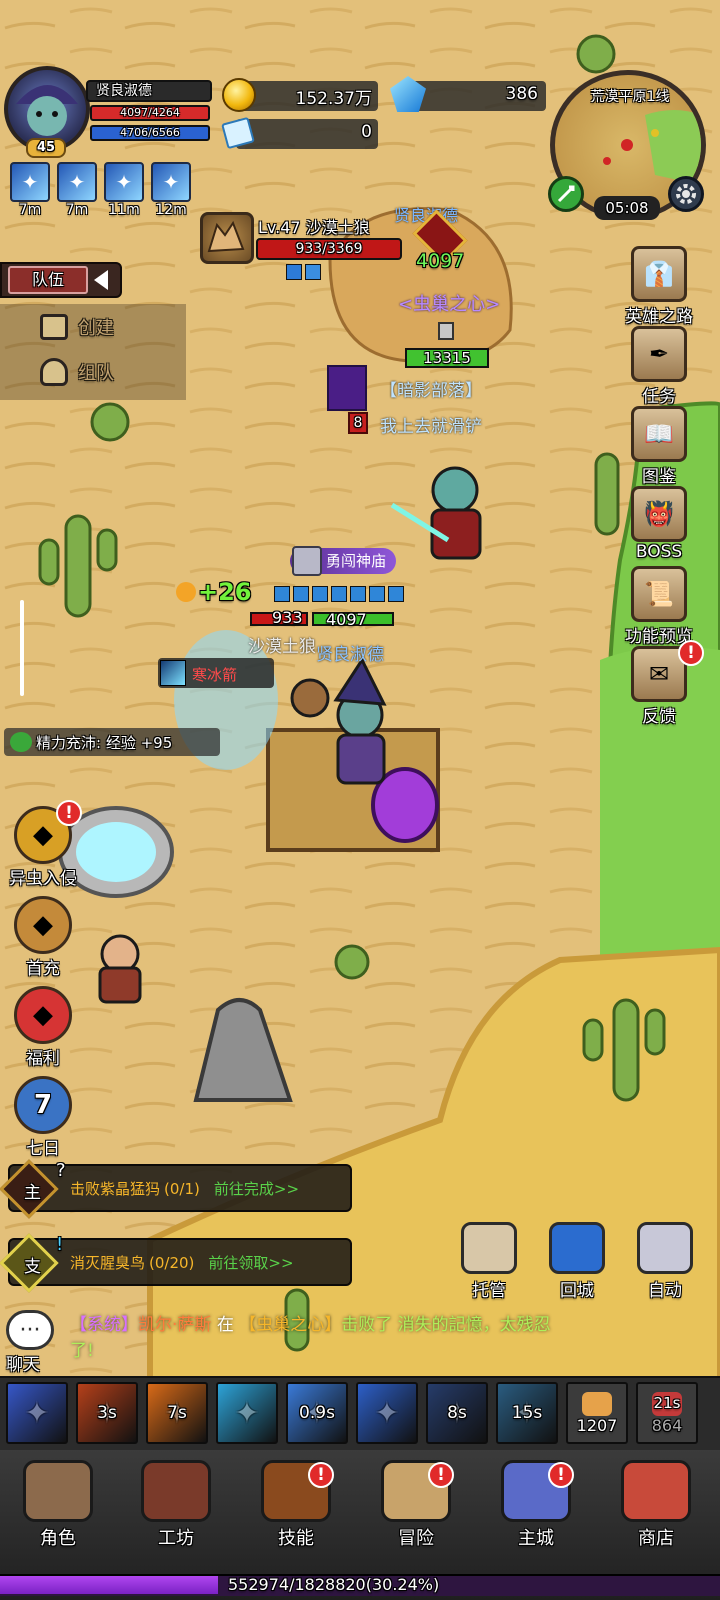 The height and width of the screenshot is (1600, 720). Describe the element at coordinates (358, 594) in the screenshot. I see `buff-mini-5-icon` at that location.